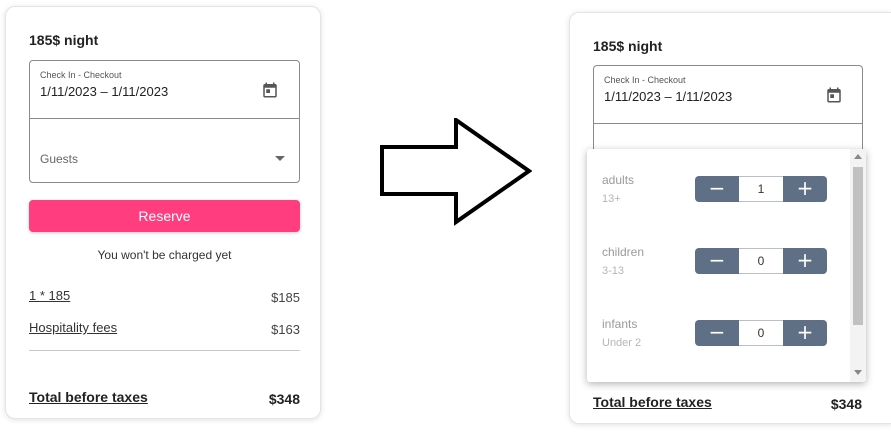  What do you see at coordinates (164, 216) in the screenshot?
I see `reserve-button: Reserve` at bounding box center [164, 216].